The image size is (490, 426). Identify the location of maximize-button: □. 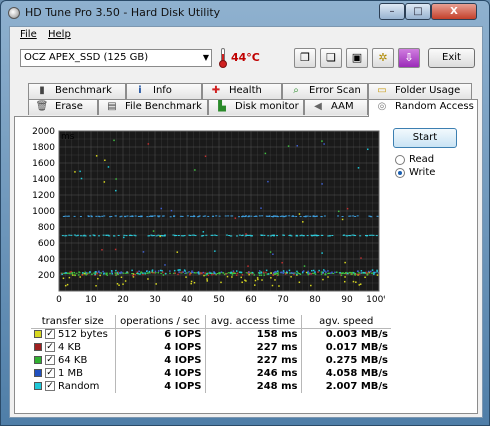
(418, 11).